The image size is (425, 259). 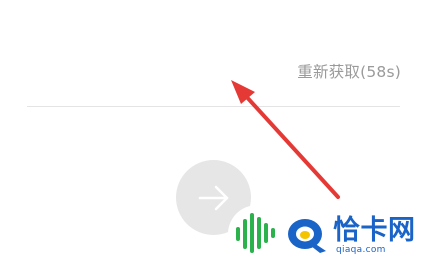 I want to click on watermark-q-logo-icon, so click(x=307, y=236).